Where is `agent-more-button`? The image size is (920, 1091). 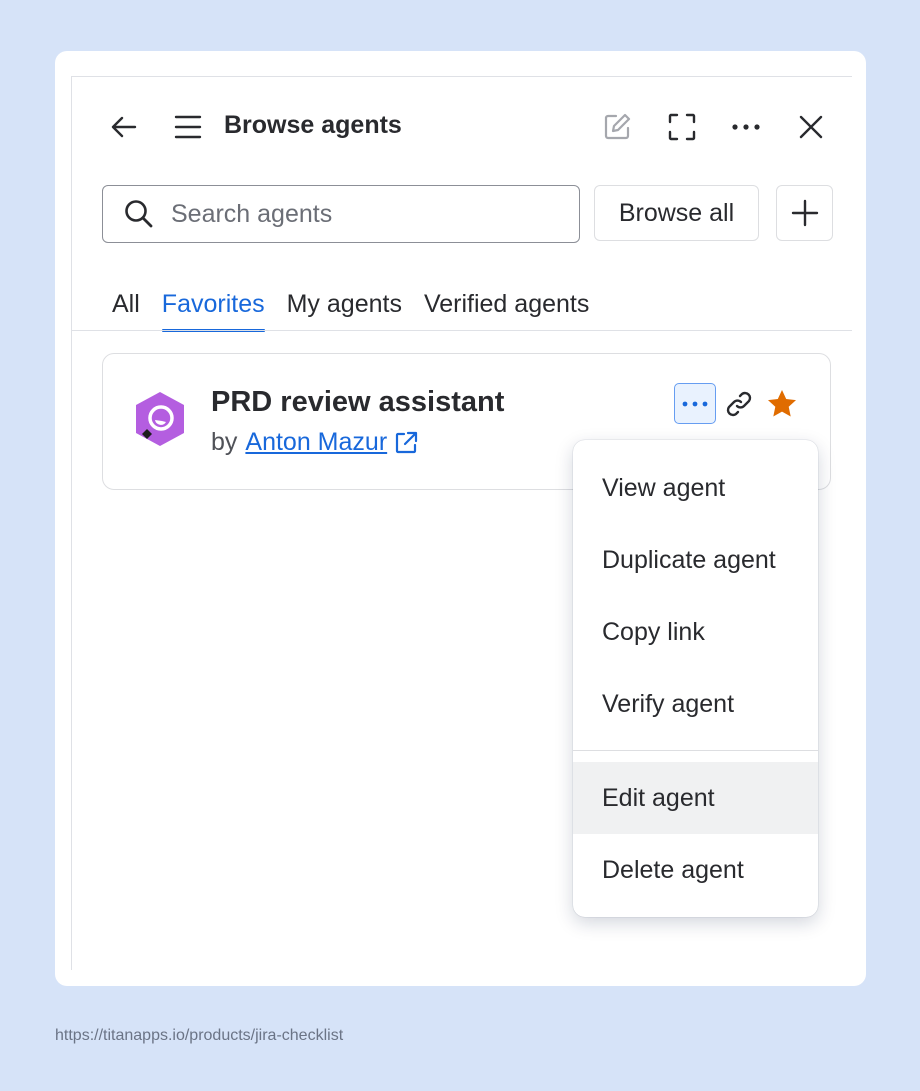
agent-more-button is located at coordinates (695, 403).